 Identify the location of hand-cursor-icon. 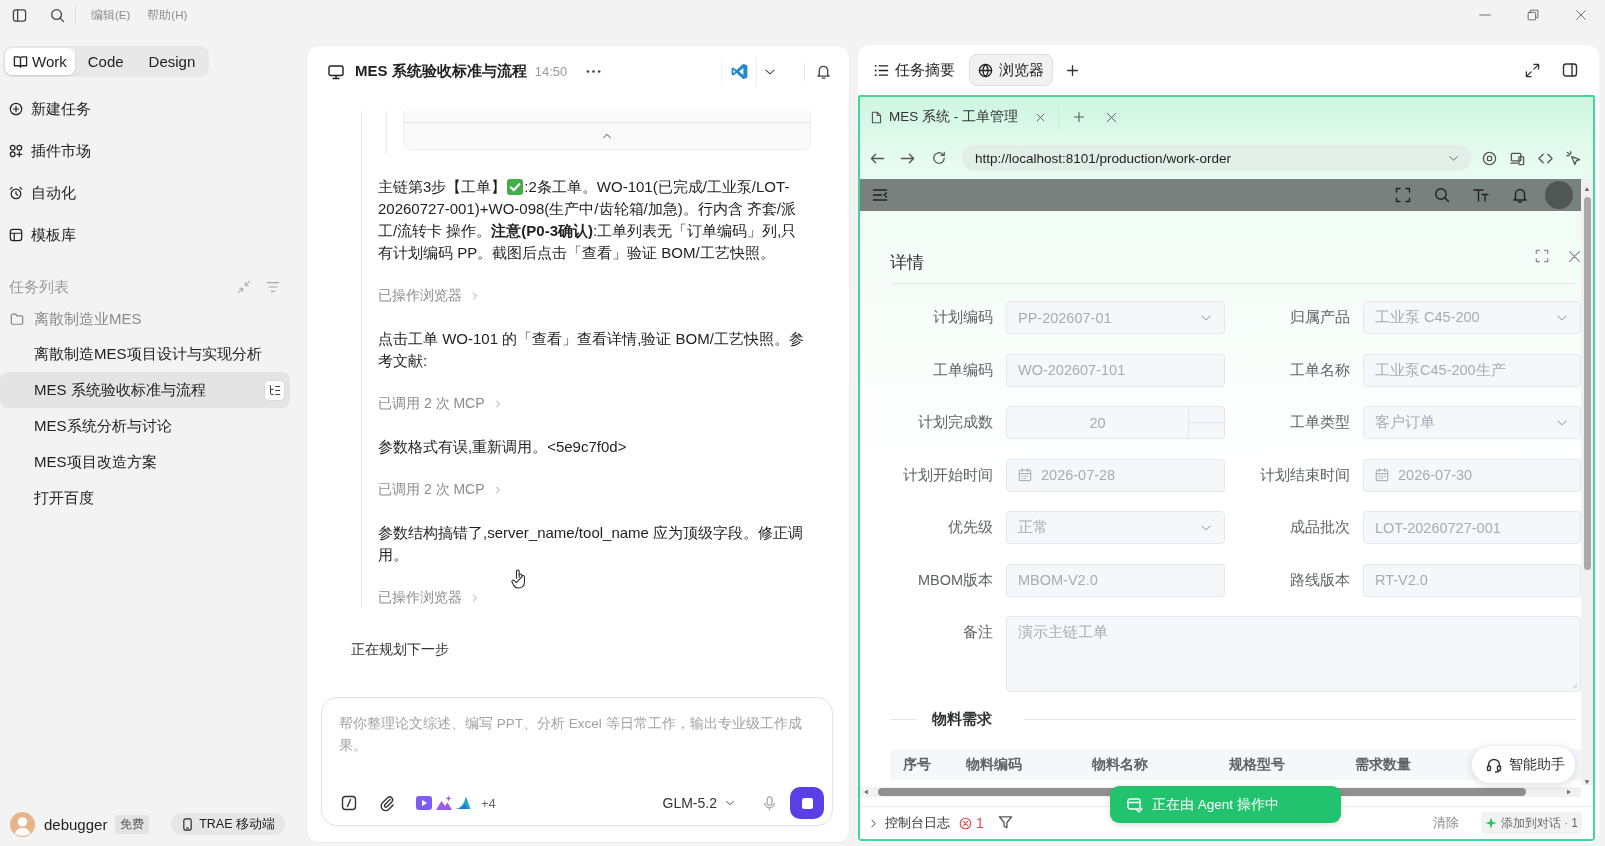
(518, 579).